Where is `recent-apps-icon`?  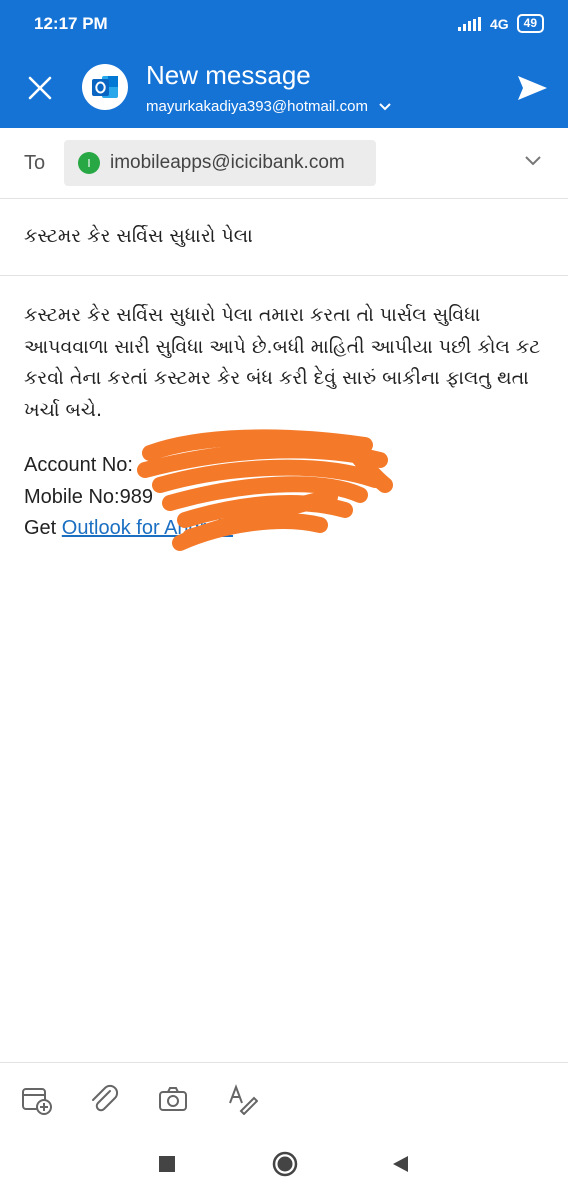
recent-apps-icon is located at coordinates (167, 1164).